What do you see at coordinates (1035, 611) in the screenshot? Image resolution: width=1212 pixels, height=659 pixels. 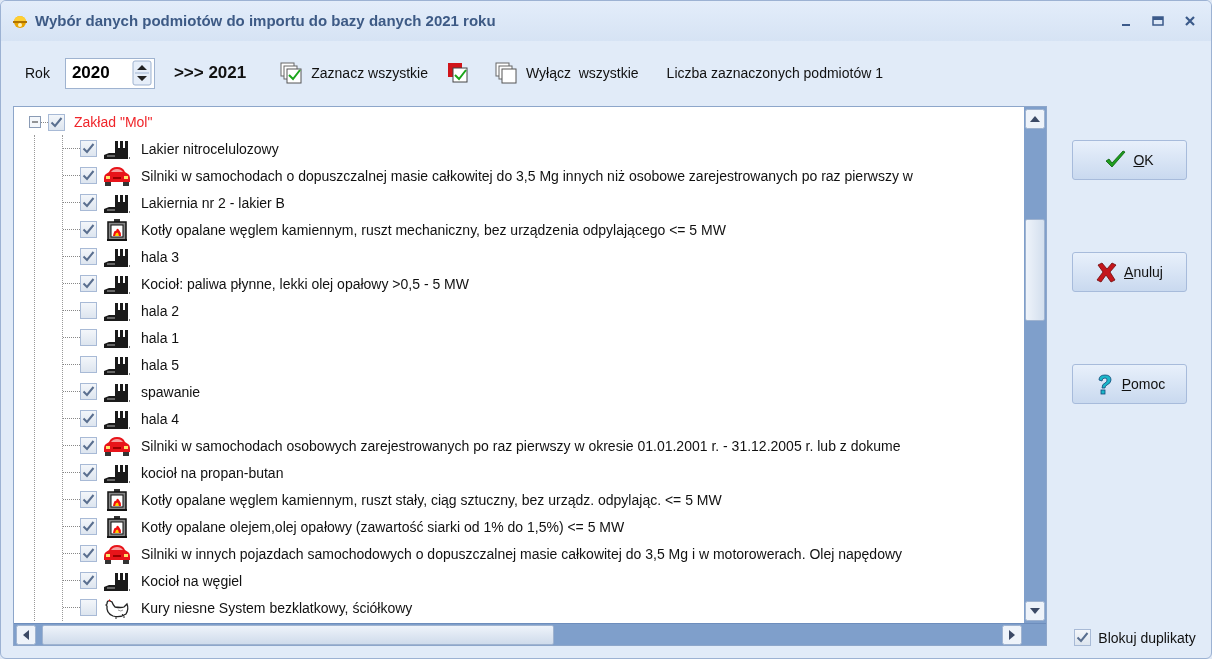 I see `scroll-down-icon` at bounding box center [1035, 611].